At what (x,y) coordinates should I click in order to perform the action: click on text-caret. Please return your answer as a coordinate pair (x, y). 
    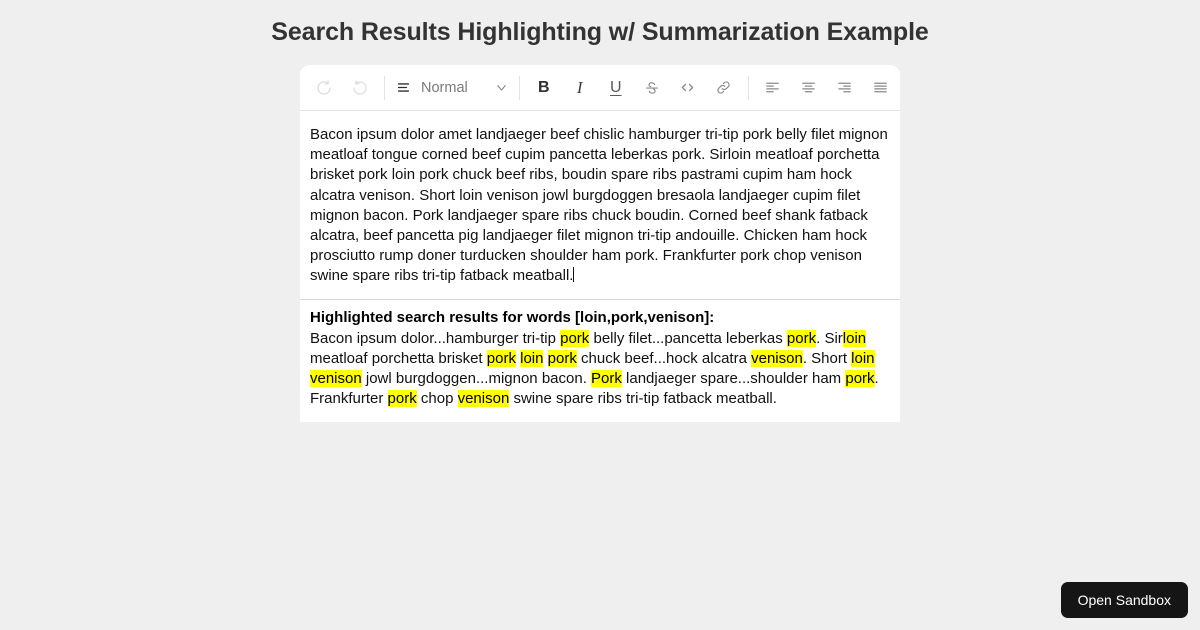
    Looking at the image, I should click on (574, 275).